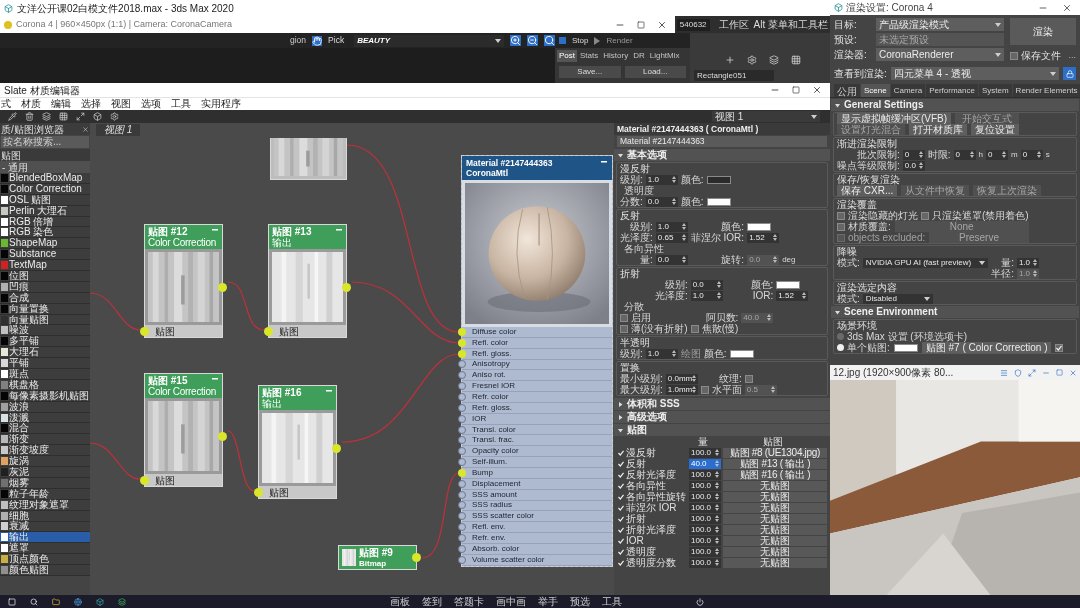  I want to click on browser-item: BlendedBoxMap, so click(45, 178).